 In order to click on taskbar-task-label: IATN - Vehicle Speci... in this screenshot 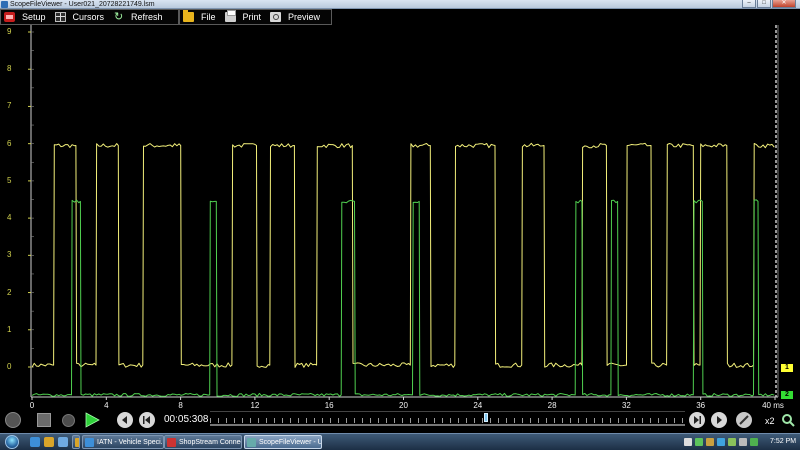, I will do `click(130, 442)`.